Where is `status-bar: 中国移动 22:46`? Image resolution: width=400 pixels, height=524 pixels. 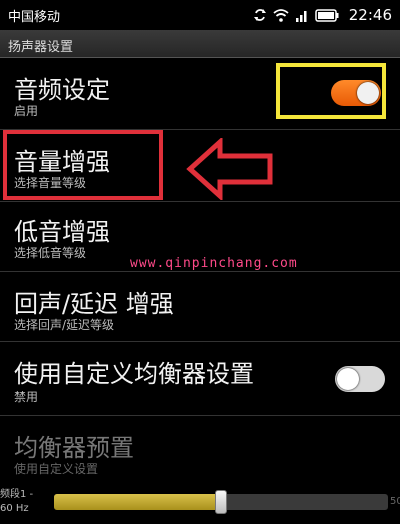
status-bar: 中国移动 22:46 is located at coordinates (200, 15).